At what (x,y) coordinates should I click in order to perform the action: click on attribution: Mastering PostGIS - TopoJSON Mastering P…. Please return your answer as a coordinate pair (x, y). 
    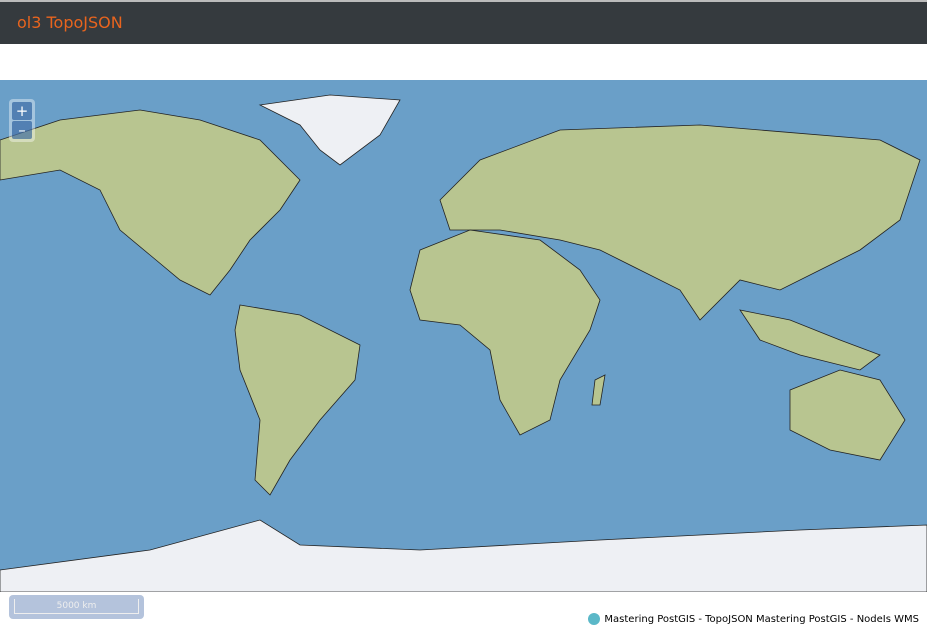
    Looking at the image, I should click on (753, 619).